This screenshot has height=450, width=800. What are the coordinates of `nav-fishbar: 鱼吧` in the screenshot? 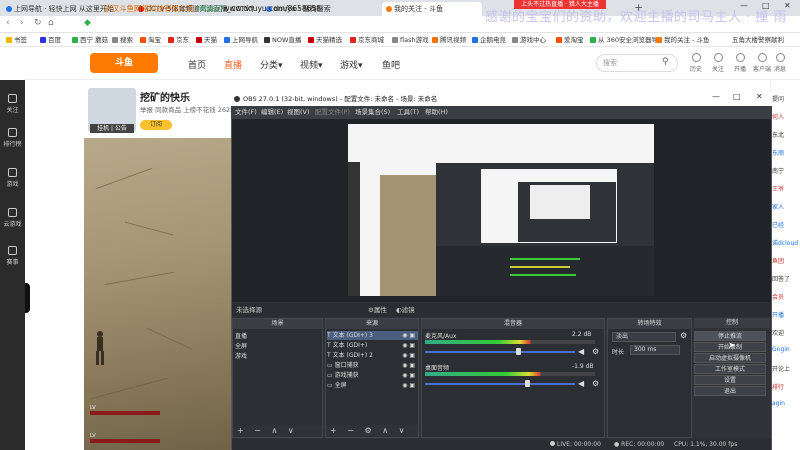 It's located at (391, 64).